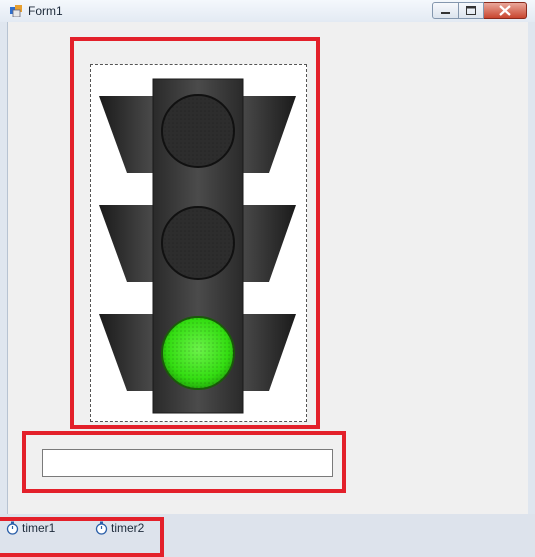 The width and height of the screenshot is (535, 557). What do you see at coordinates (45, 11) in the screenshot?
I see `window-title: Form1` at bounding box center [45, 11].